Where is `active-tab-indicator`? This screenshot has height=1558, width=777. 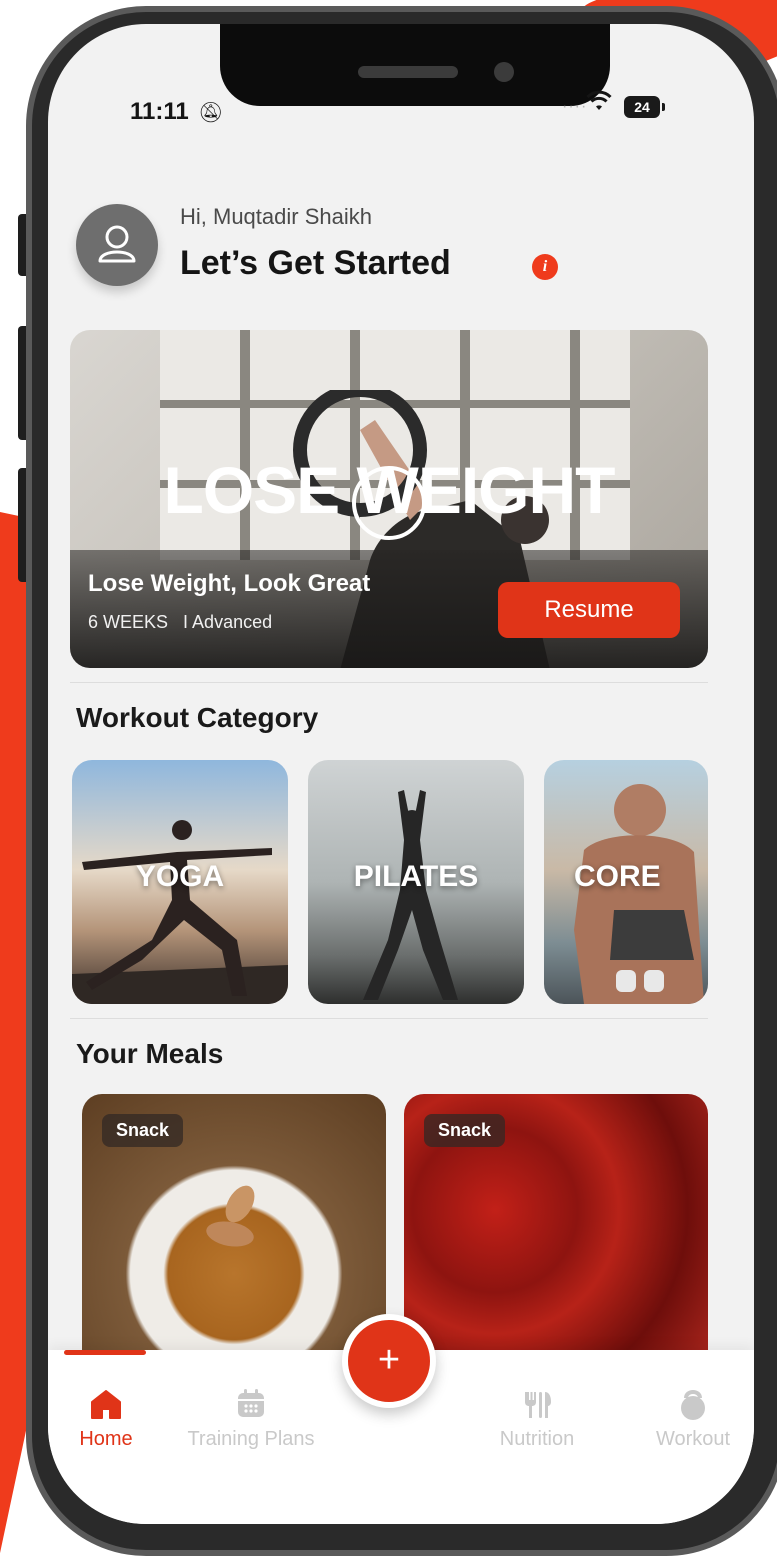
active-tab-indicator is located at coordinates (105, 1352).